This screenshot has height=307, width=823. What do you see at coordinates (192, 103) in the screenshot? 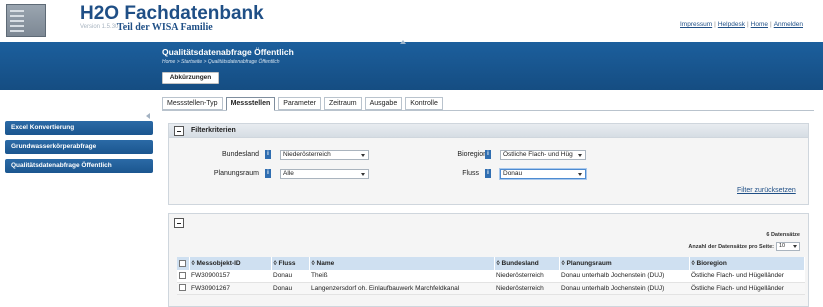
I see `tab-messstellen-typ: Messstellen-Typ` at bounding box center [192, 103].